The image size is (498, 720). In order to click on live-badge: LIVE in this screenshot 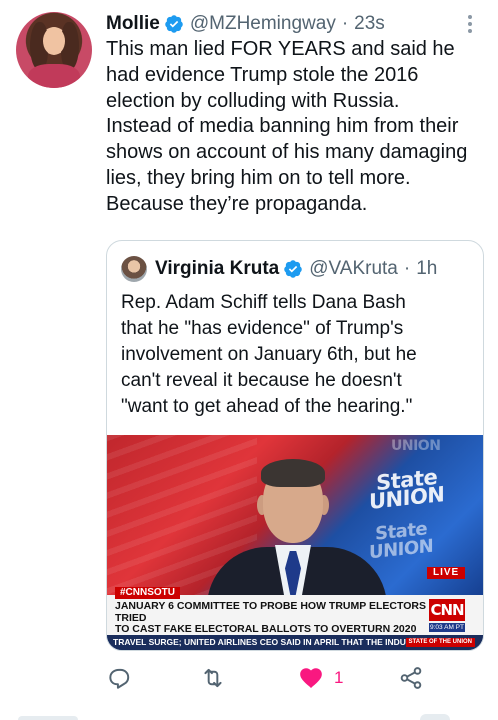, I will do `click(446, 573)`.